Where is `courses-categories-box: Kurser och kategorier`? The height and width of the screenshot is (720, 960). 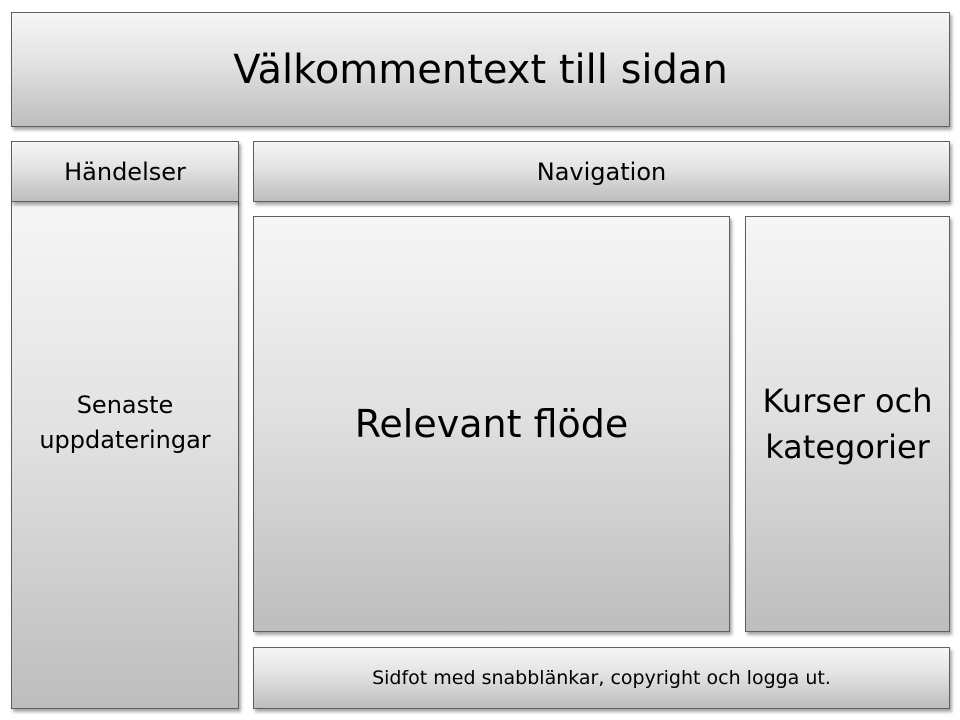 courses-categories-box: Kurser och kategorier is located at coordinates (847, 424).